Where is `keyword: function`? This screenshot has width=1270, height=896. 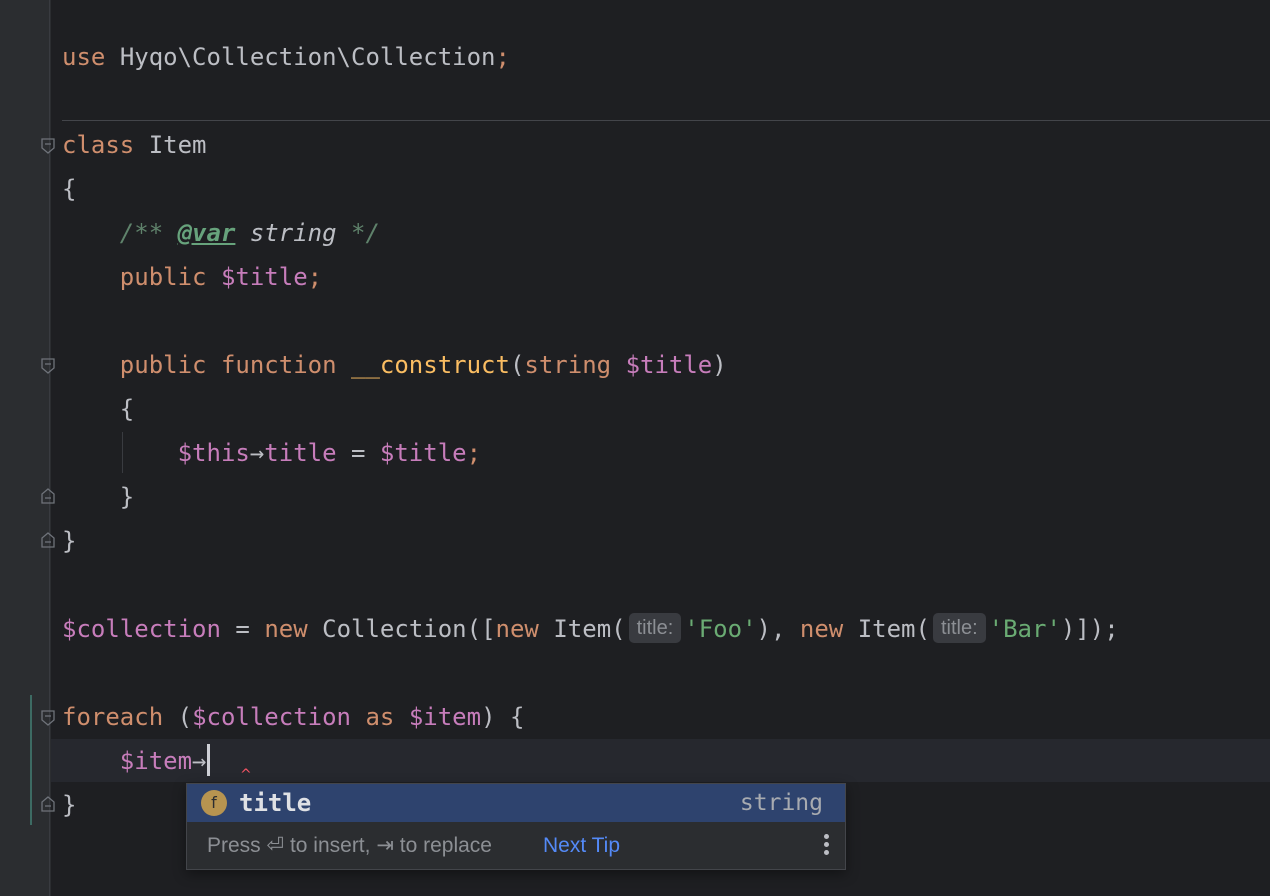 keyword: function is located at coordinates (278, 365).